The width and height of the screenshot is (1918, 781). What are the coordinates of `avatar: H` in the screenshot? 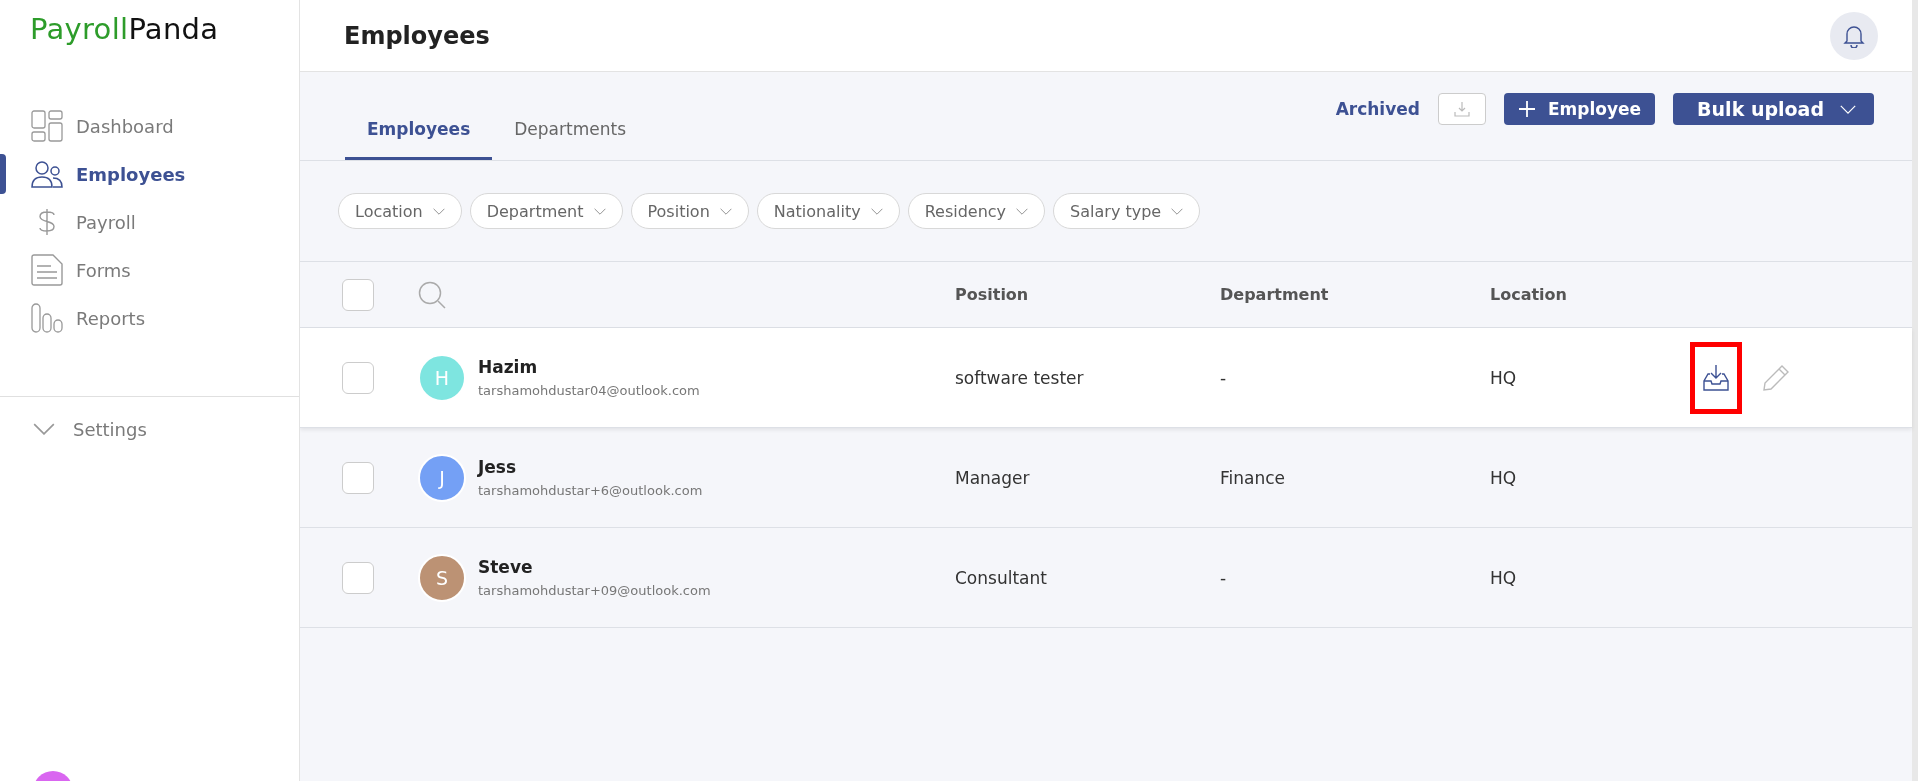 It's located at (442, 377).